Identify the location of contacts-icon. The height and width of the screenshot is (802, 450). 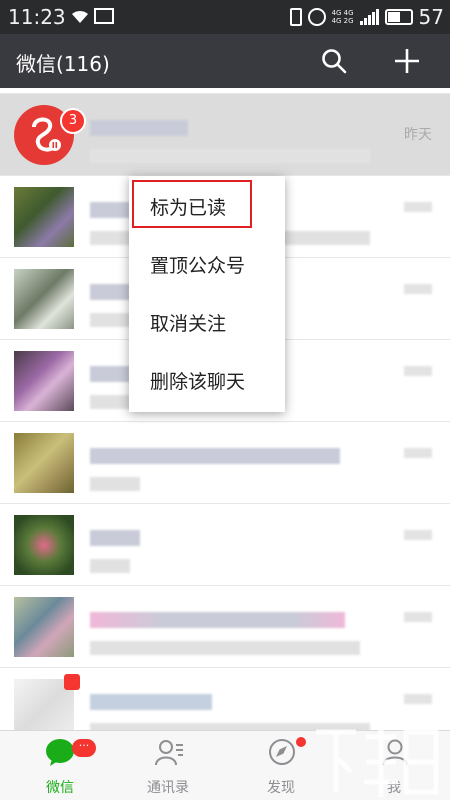
(169, 753).